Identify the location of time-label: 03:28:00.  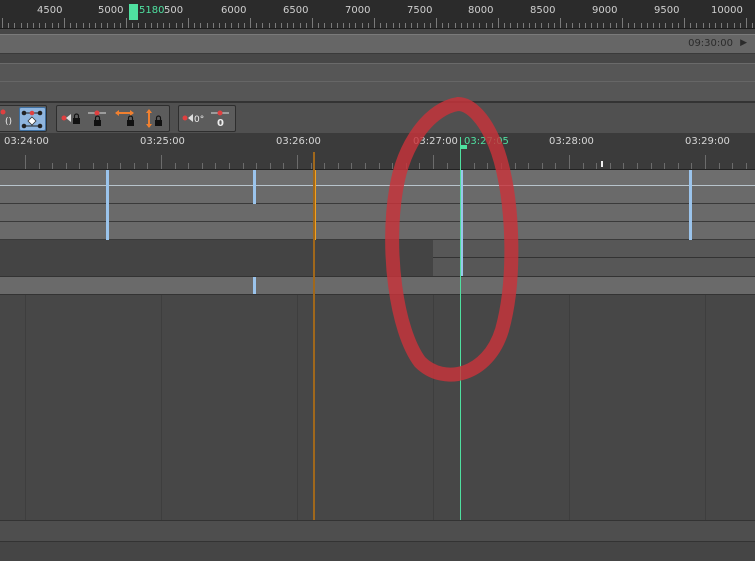
(571, 141).